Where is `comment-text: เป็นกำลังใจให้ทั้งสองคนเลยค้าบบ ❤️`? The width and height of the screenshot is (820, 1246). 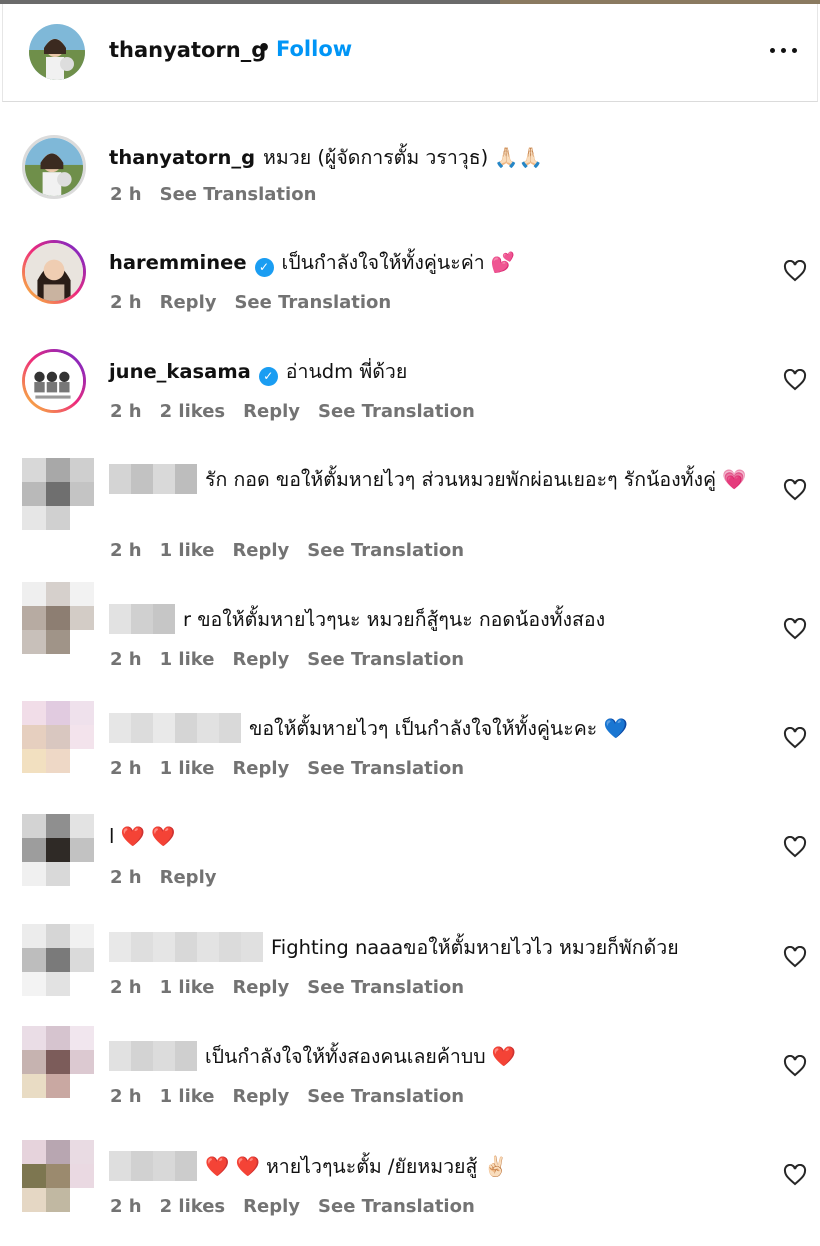 comment-text: เป็นกำลังใจให้ทั้งสองคนเลยค้าบบ ❤️ is located at coordinates (429, 1056).